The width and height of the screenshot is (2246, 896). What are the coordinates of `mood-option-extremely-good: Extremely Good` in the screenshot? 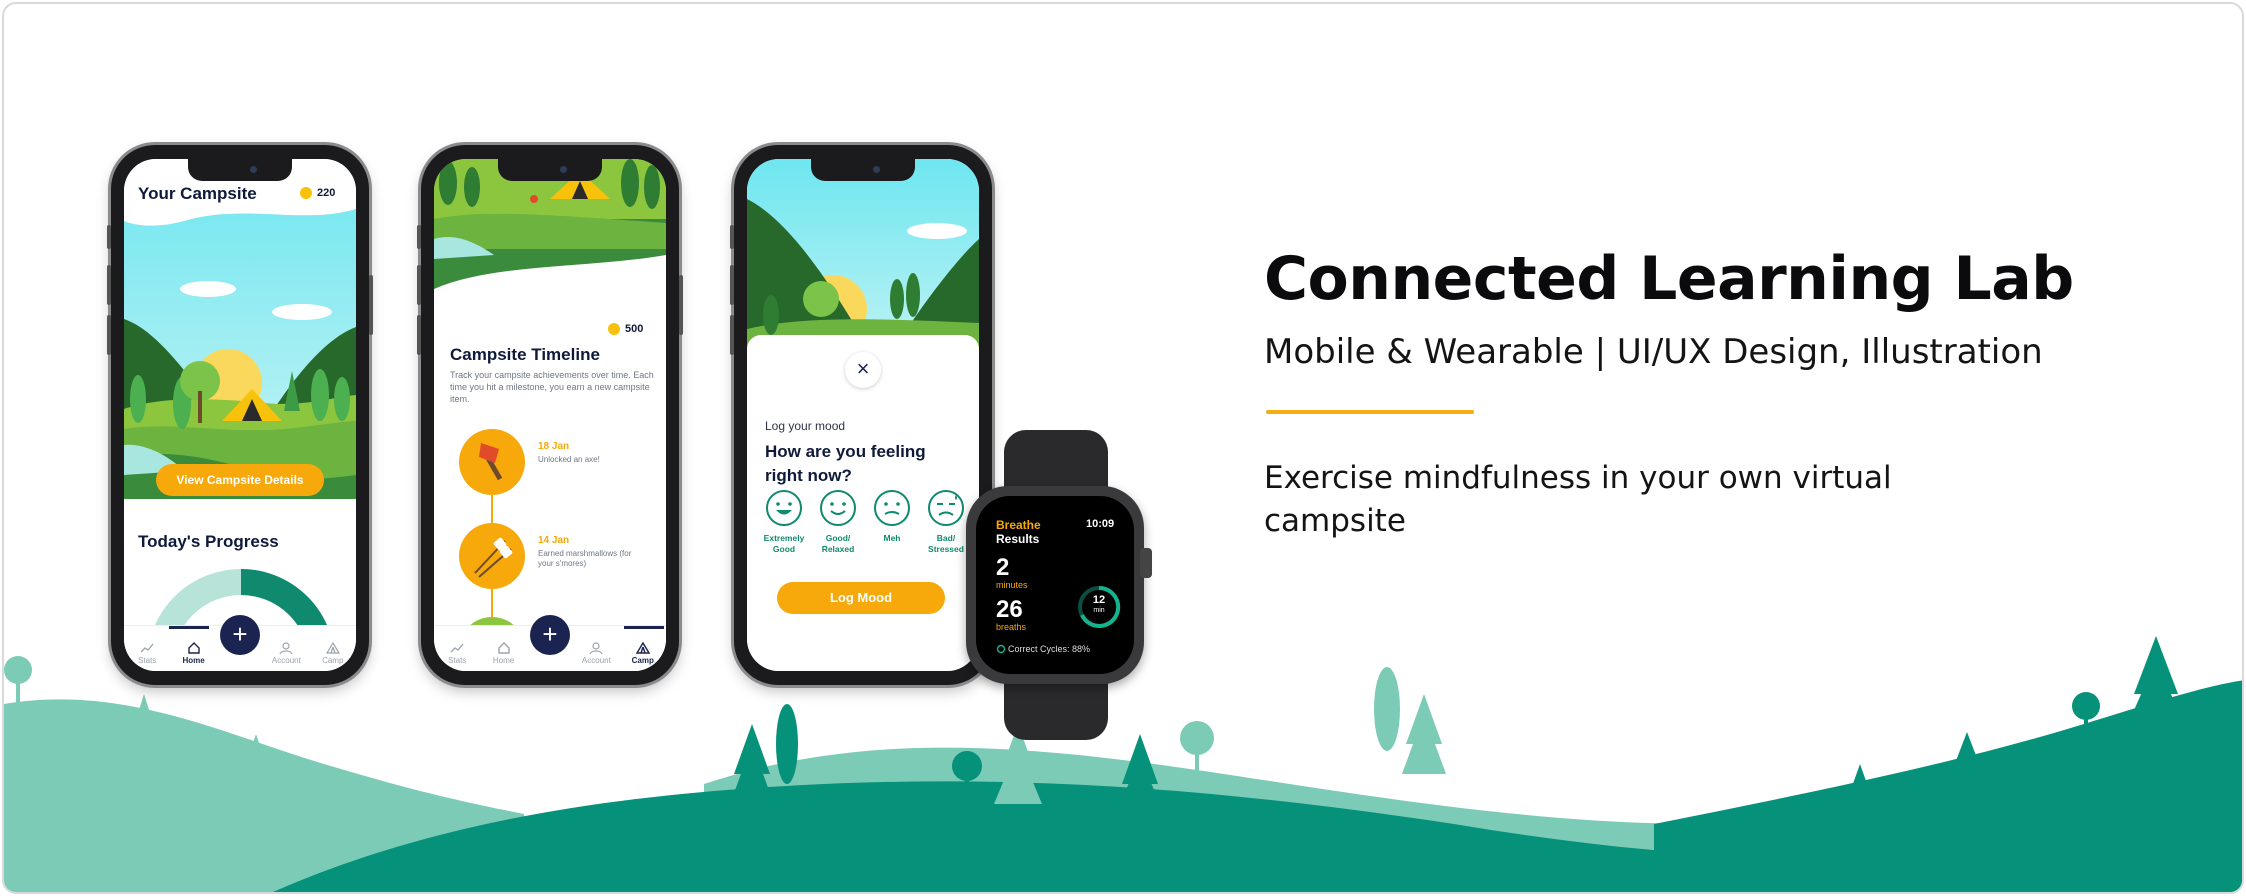 It's located at (784, 522).